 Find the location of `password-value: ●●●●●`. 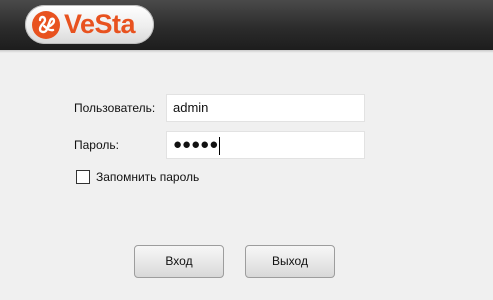

password-value: ●●●●● is located at coordinates (196, 144).